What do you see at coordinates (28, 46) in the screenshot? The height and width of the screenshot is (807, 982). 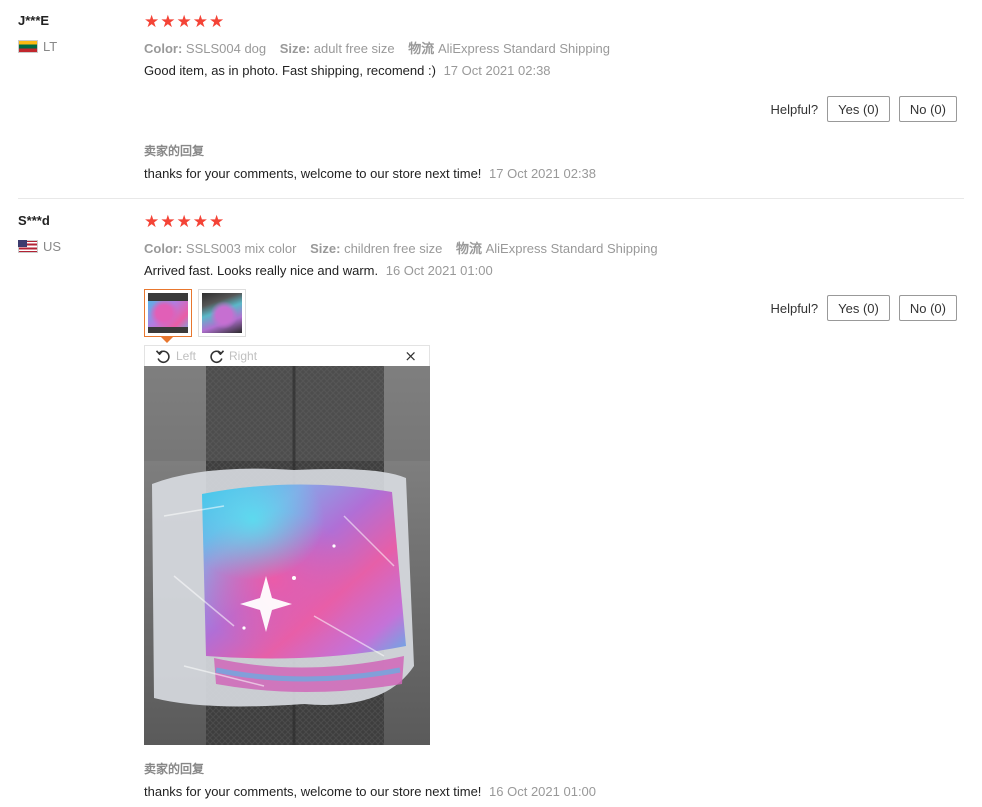 I see `lithuania-flag-icon` at bounding box center [28, 46].